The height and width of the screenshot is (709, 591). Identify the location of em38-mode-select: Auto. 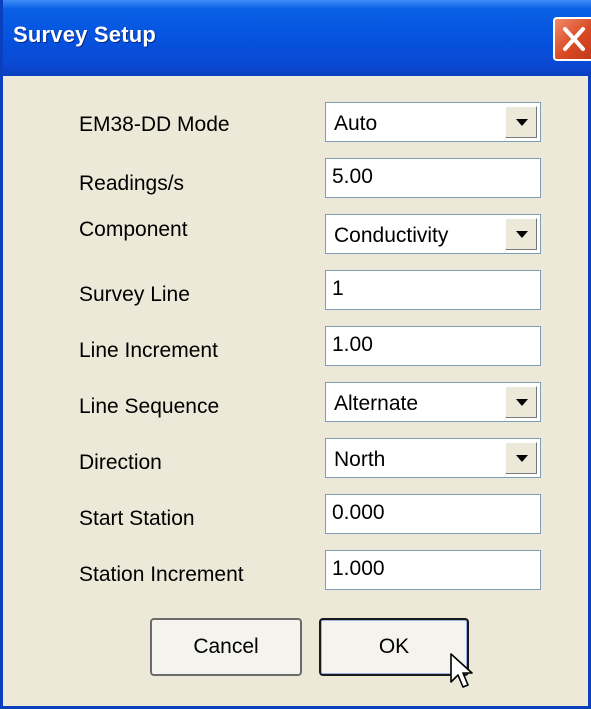
(433, 122).